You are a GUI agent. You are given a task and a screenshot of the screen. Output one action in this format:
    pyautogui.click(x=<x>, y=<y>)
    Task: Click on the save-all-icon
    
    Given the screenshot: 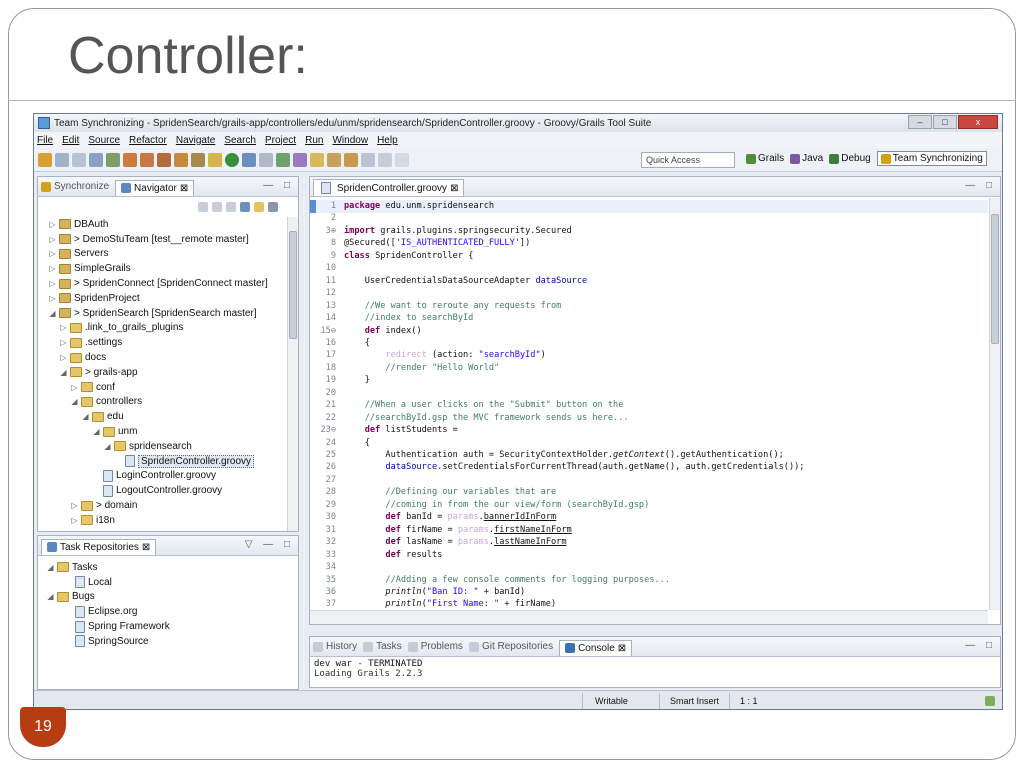 What is the action you would take?
    pyautogui.click(x=79, y=159)
    